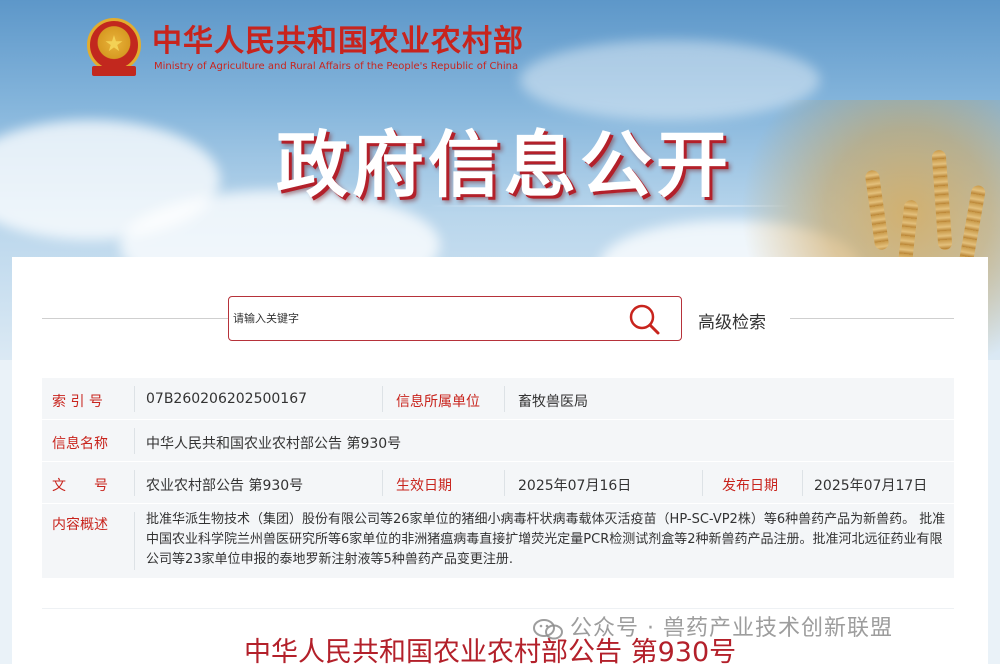 This screenshot has height=664, width=1000. What do you see at coordinates (135, 318) in the screenshot?
I see `search-divider-left` at bounding box center [135, 318].